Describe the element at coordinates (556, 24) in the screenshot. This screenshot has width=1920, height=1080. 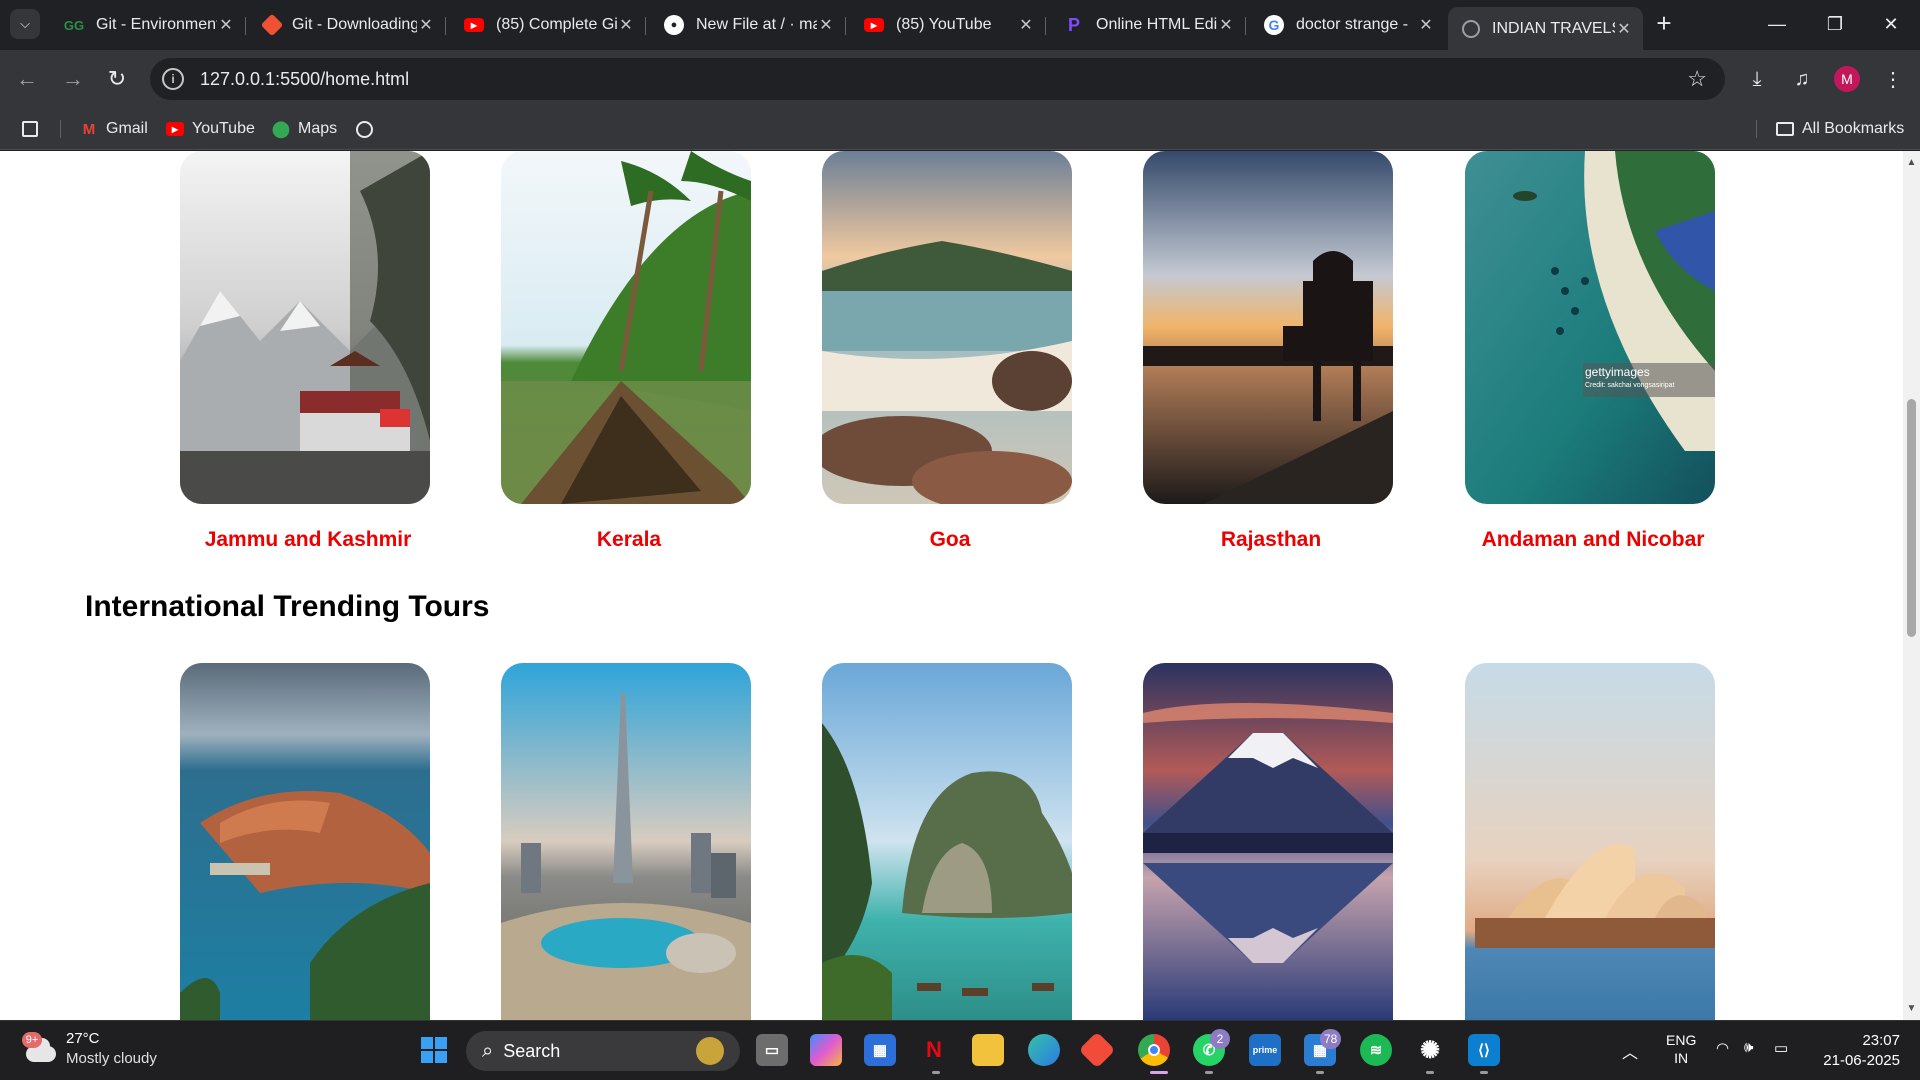
I see `tab-title: (85) Complete Git` at that location.